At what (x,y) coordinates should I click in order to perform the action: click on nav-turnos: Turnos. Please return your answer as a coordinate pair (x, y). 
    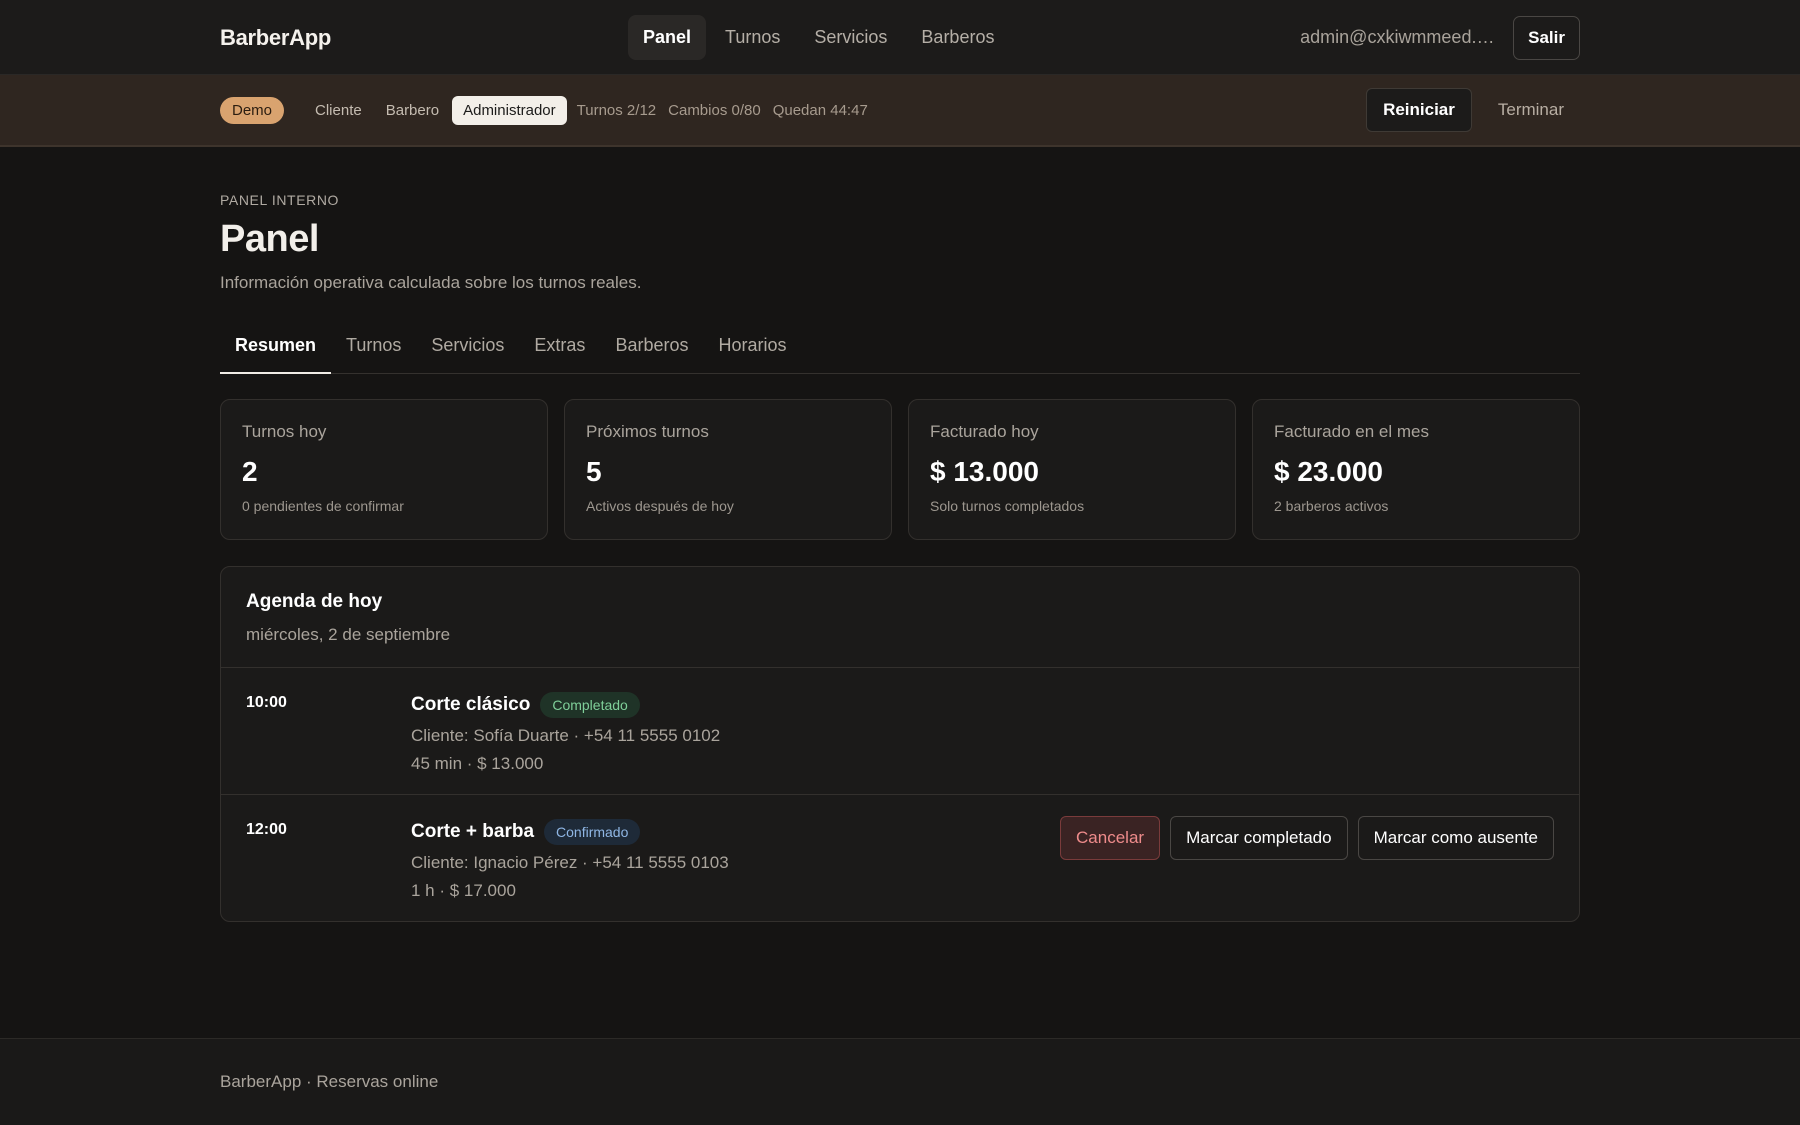
    Looking at the image, I should click on (752, 37).